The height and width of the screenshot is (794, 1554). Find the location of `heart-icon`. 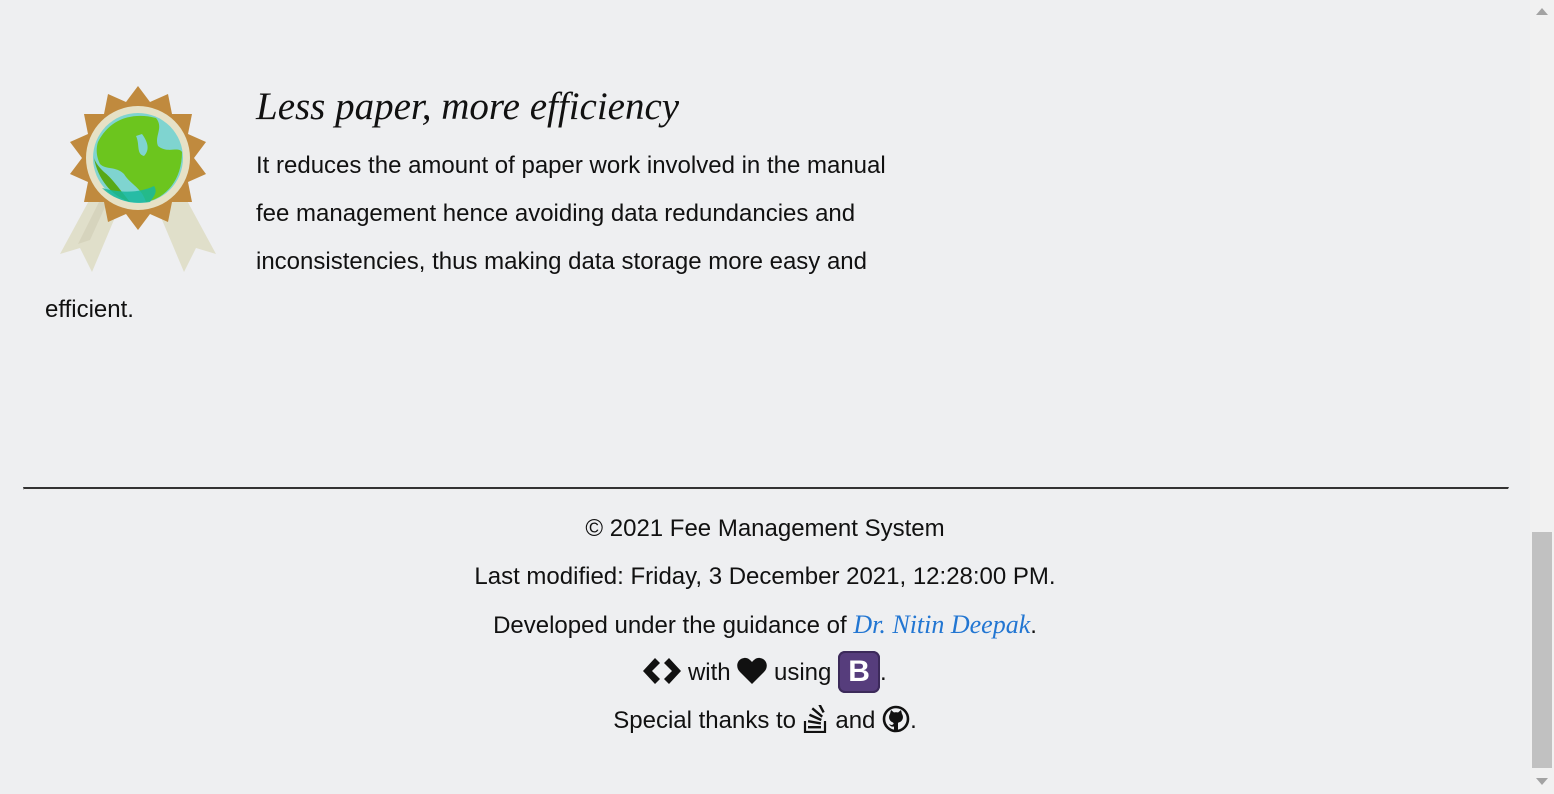

heart-icon is located at coordinates (752, 670).